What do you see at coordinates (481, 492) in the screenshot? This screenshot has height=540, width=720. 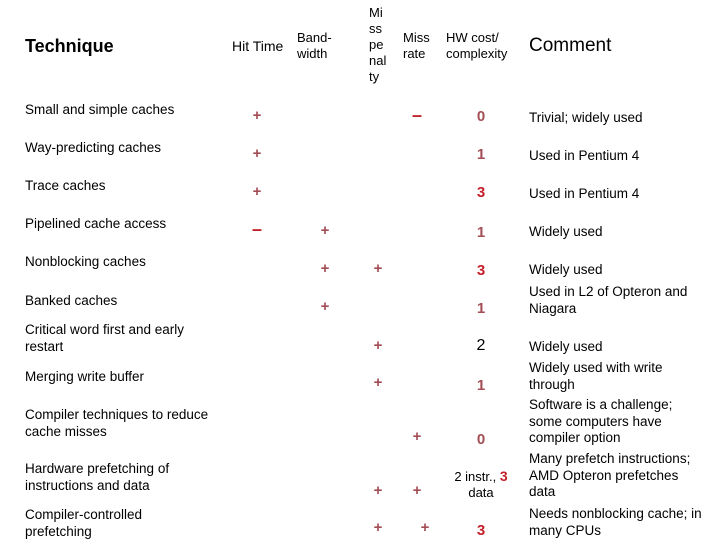 I see `hw-cost-suffix: data` at bounding box center [481, 492].